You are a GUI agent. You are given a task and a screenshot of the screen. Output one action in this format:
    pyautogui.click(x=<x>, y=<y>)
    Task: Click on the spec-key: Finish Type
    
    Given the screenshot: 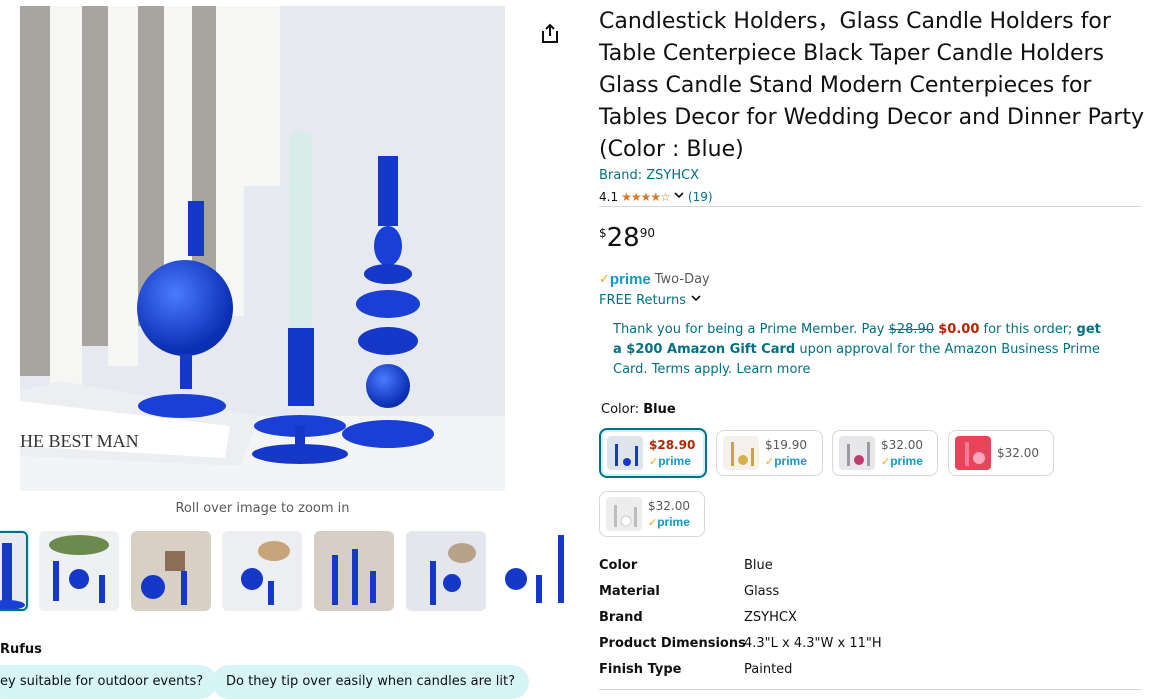 What is the action you would take?
    pyautogui.click(x=640, y=669)
    